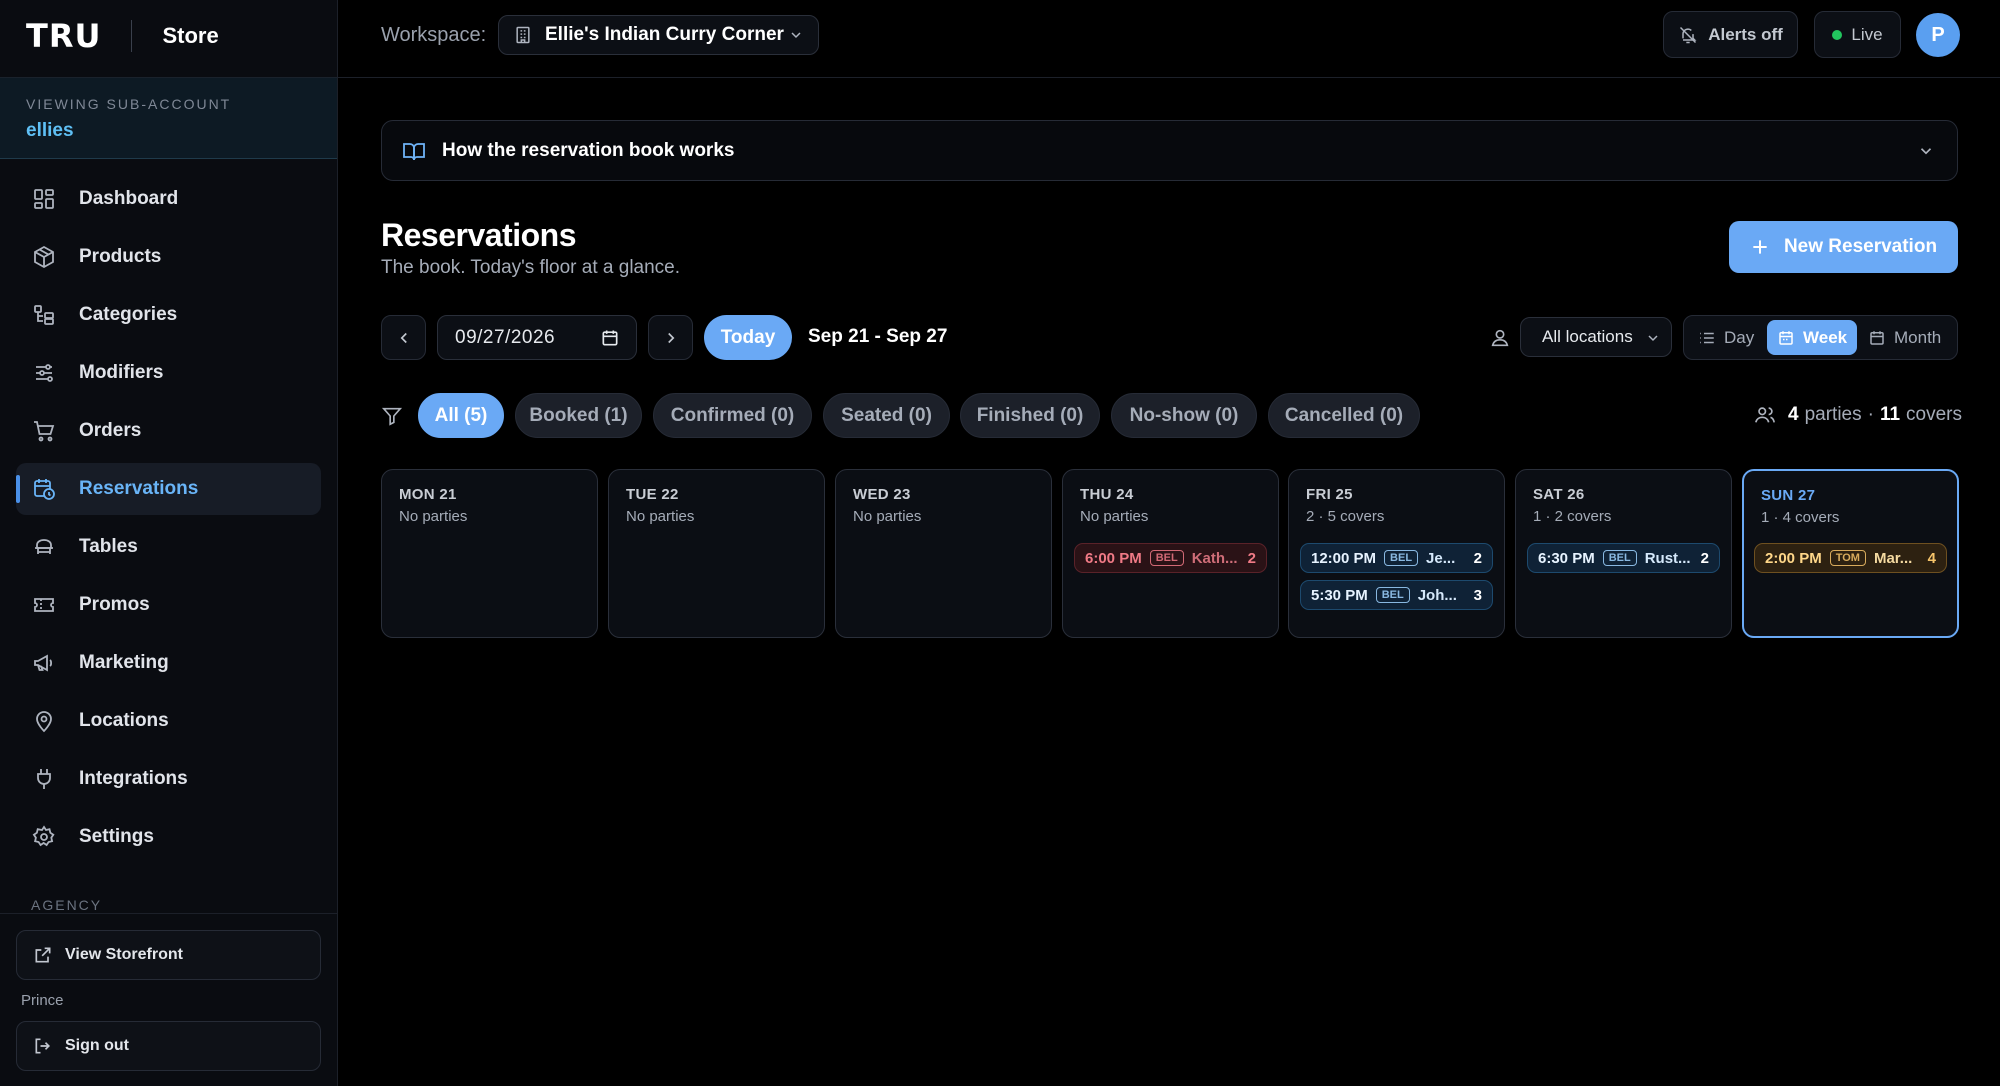 The height and width of the screenshot is (1086, 2000). What do you see at coordinates (168, 837) in the screenshot?
I see `sidebar-item-settings: Settings` at bounding box center [168, 837].